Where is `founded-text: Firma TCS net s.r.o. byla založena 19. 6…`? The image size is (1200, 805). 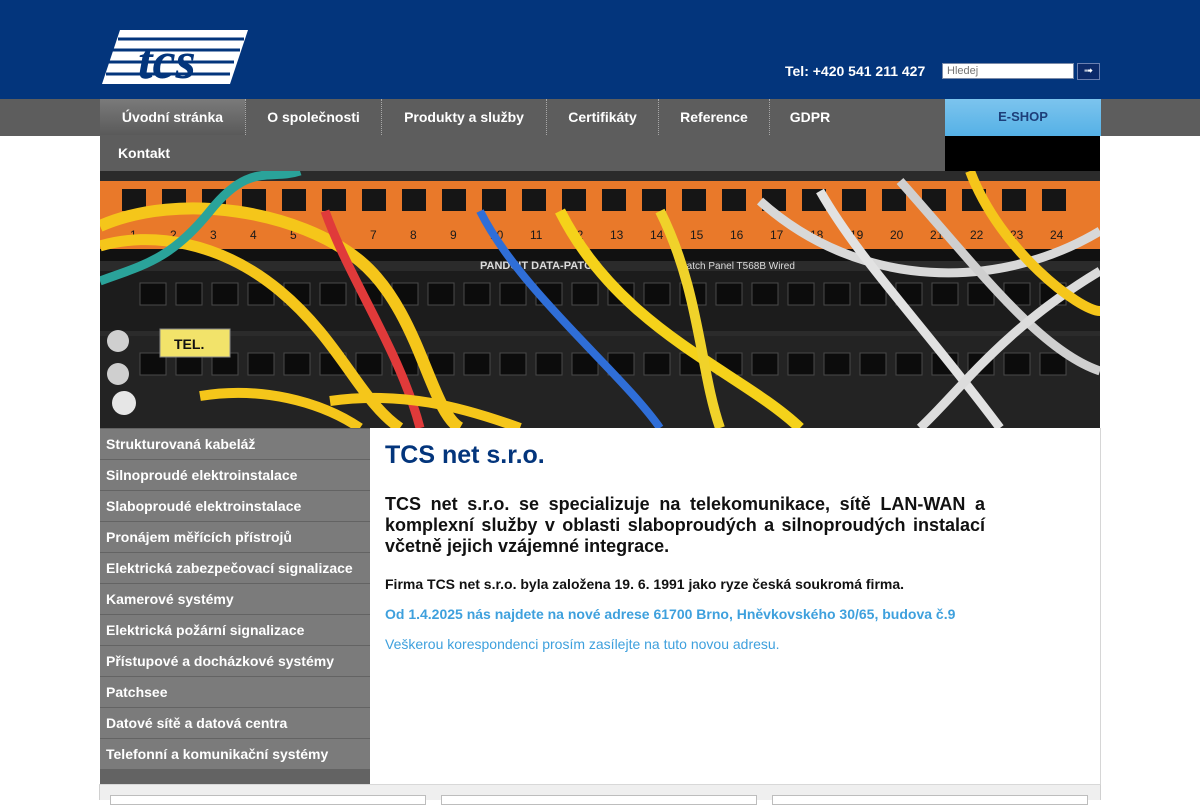 founded-text: Firma TCS net s.r.o. byla založena 19. 6… is located at coordinates (645, 584).